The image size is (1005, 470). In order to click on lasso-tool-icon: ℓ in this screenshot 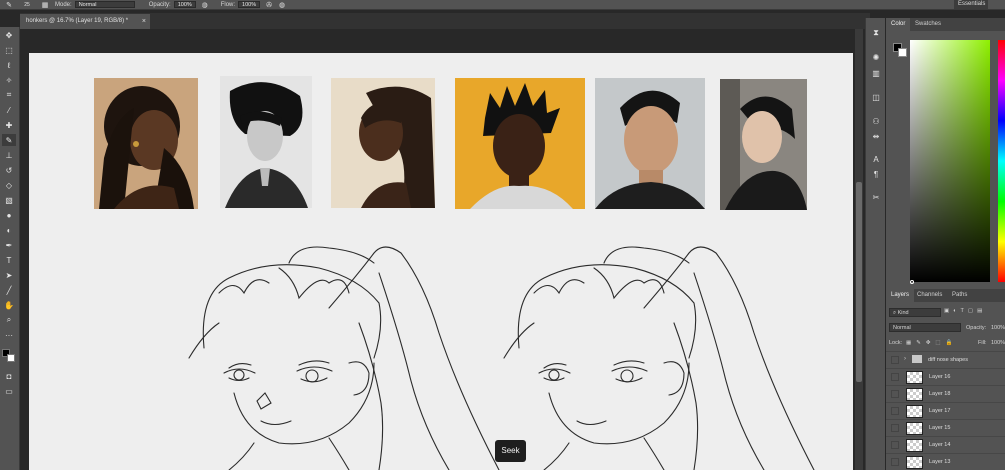, I will do `click(9, 65)`.